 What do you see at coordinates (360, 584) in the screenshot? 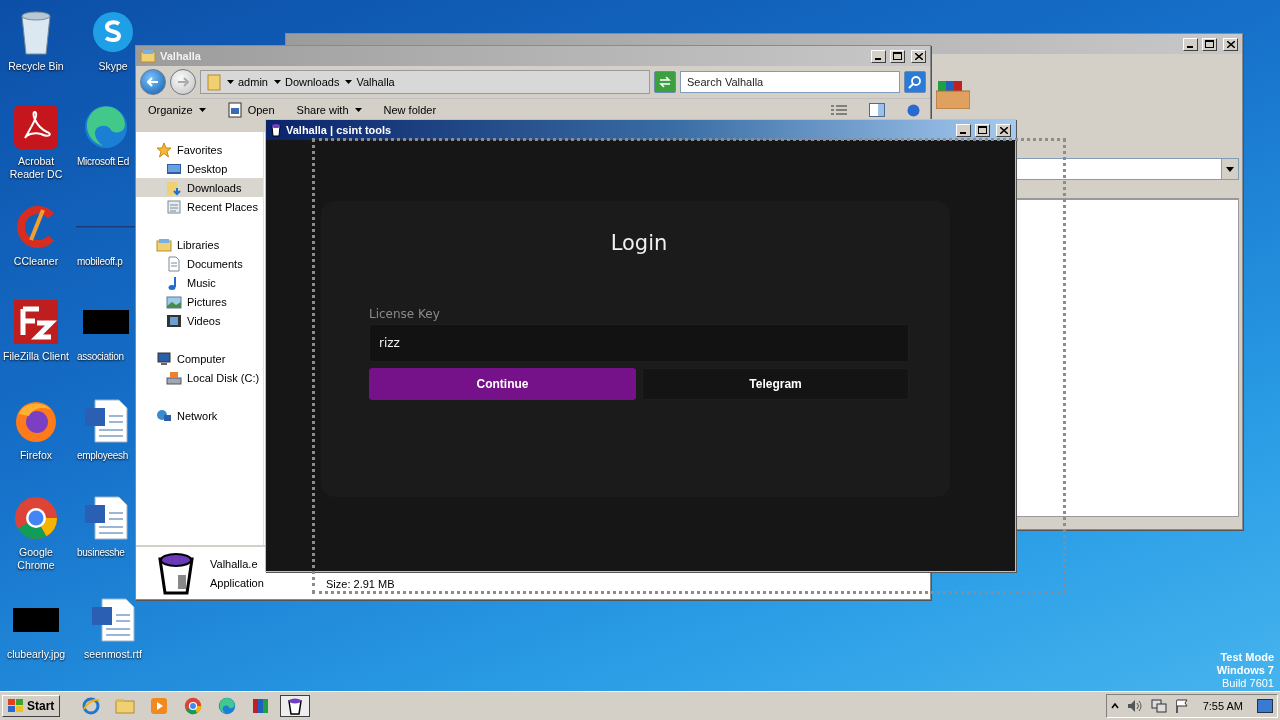
I see `file-size: Size: 2.91 MB` at bounding box center [360, 584].